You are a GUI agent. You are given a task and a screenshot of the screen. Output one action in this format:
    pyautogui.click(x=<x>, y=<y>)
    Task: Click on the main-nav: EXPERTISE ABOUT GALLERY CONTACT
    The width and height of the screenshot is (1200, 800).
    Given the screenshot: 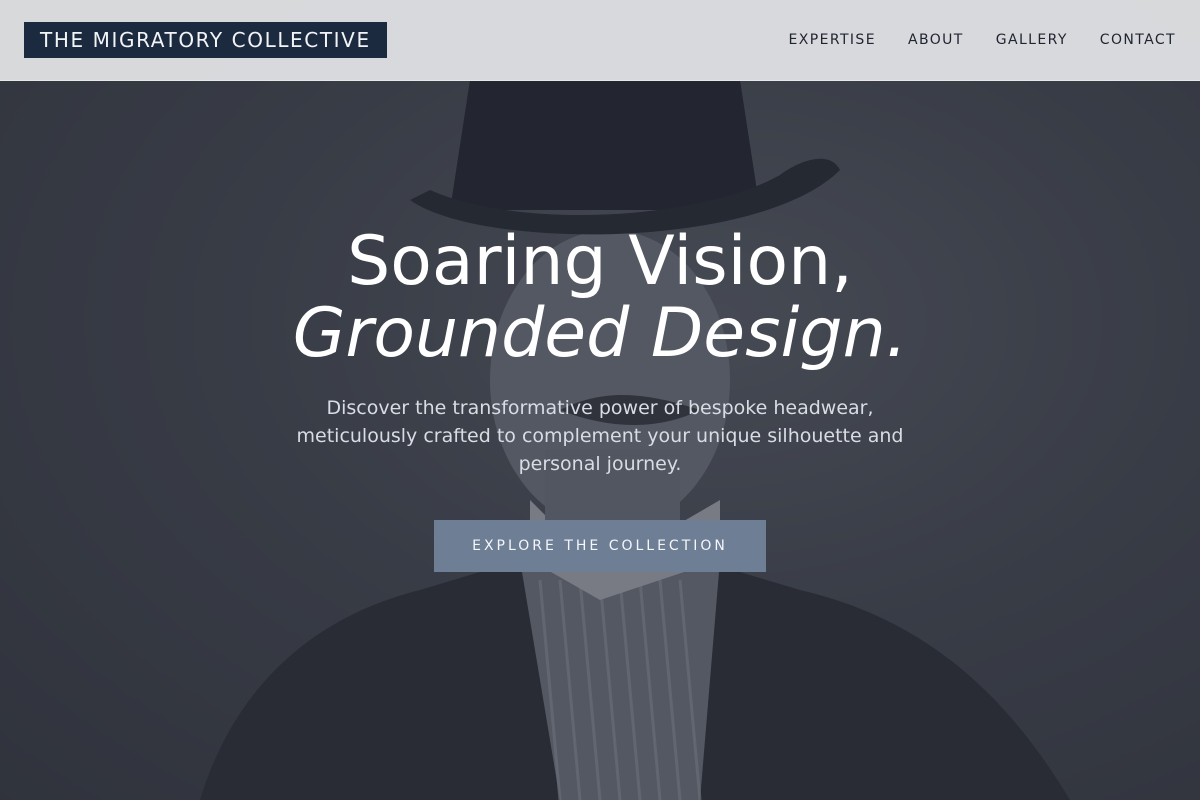 What is the action you would take?
    pyautogui.click(x=982, y=40)
    